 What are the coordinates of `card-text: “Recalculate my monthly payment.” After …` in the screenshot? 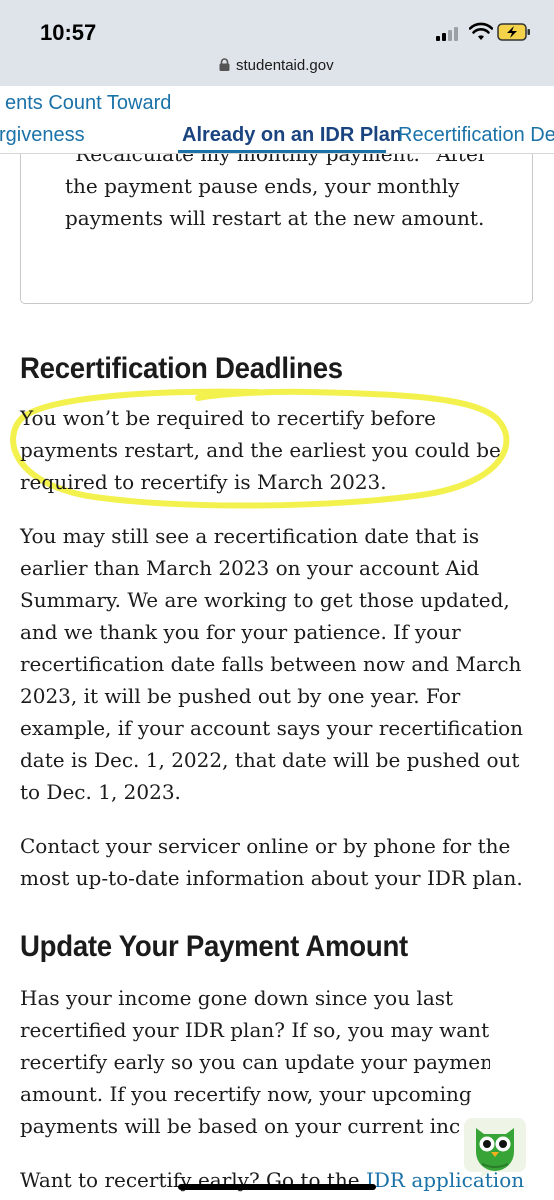 It's located at (276, 192).